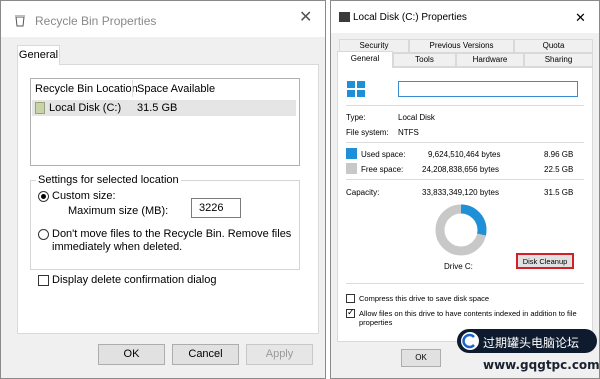 The width and height of the screenshot is (600, 379). What do you see at coordinates (408, 132) in the screenshot?
I see `filesystem-value: NTFS` at bounding box center [408, 132].